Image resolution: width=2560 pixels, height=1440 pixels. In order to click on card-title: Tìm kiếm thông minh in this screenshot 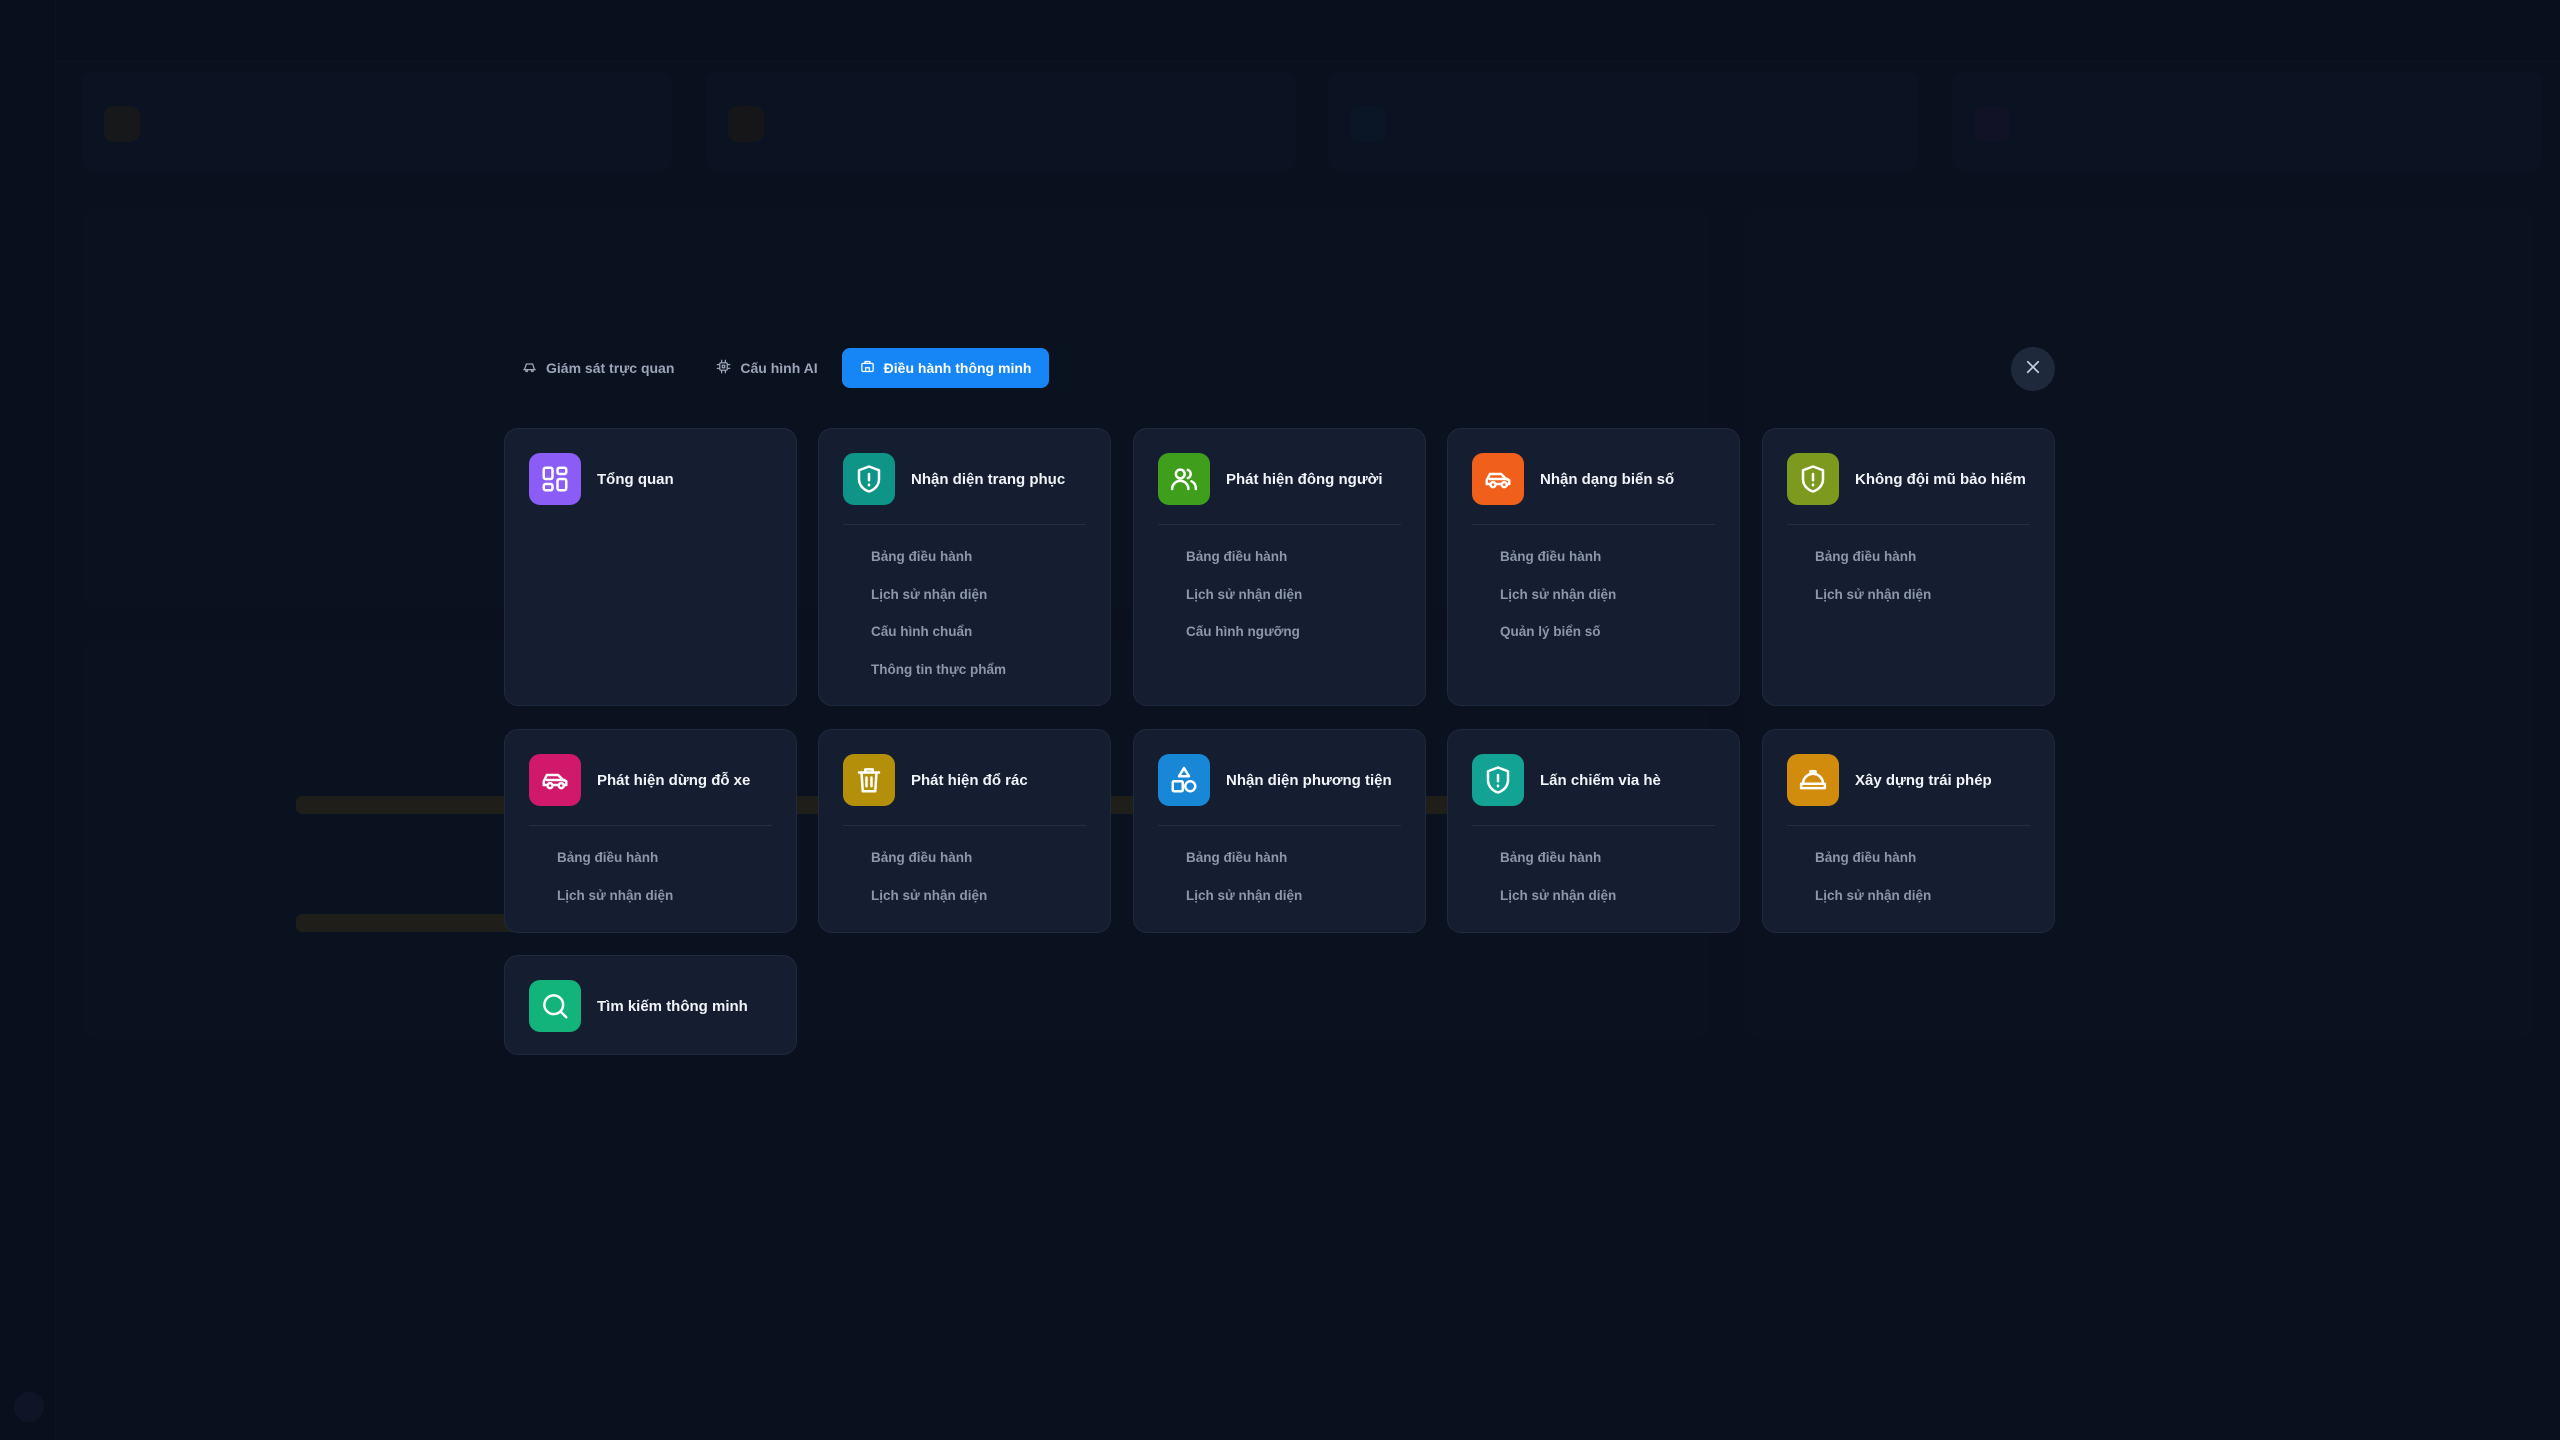, I will do `click(672, 1006)`.